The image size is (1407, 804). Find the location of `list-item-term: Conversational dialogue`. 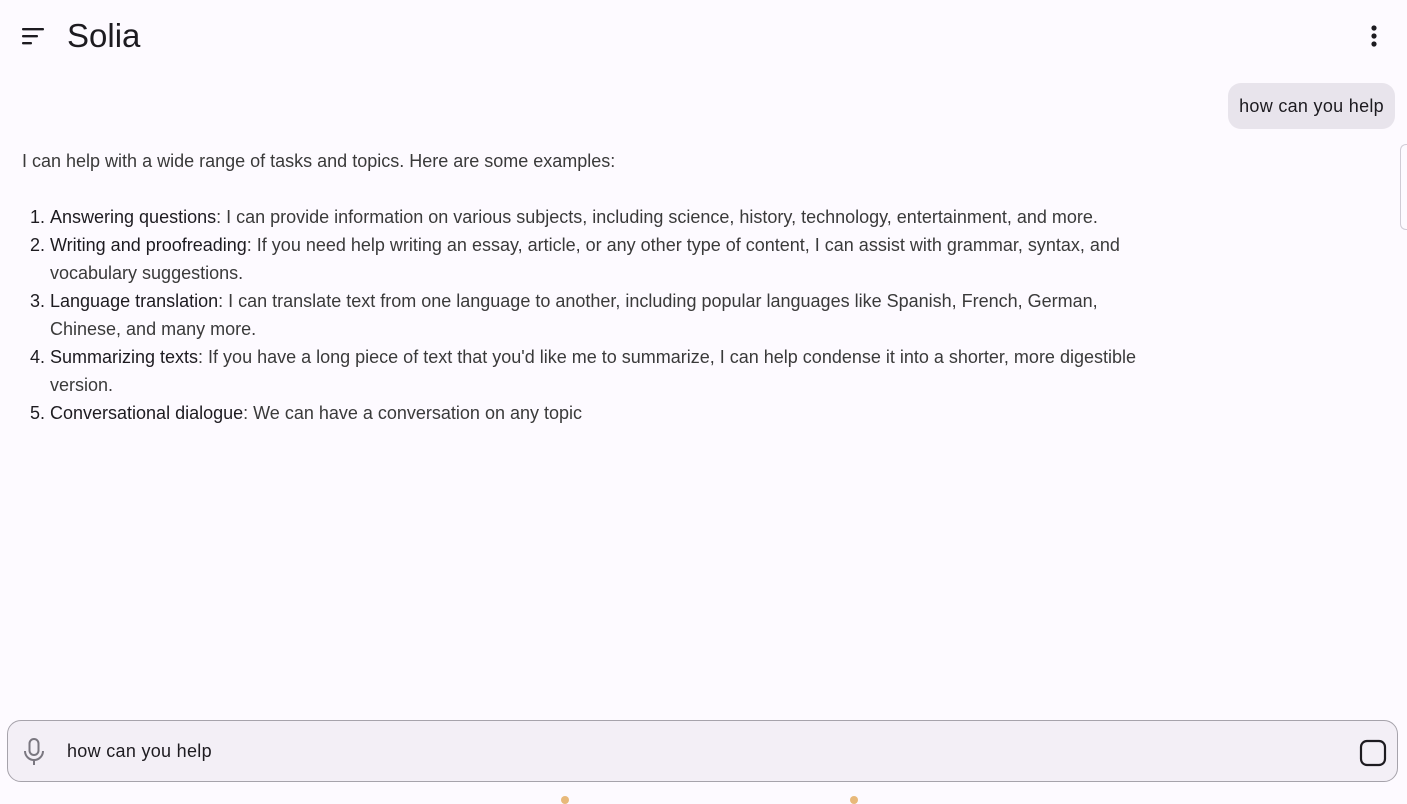

list-item-term: Conversational dialogue is located at coordinates (147, 413).